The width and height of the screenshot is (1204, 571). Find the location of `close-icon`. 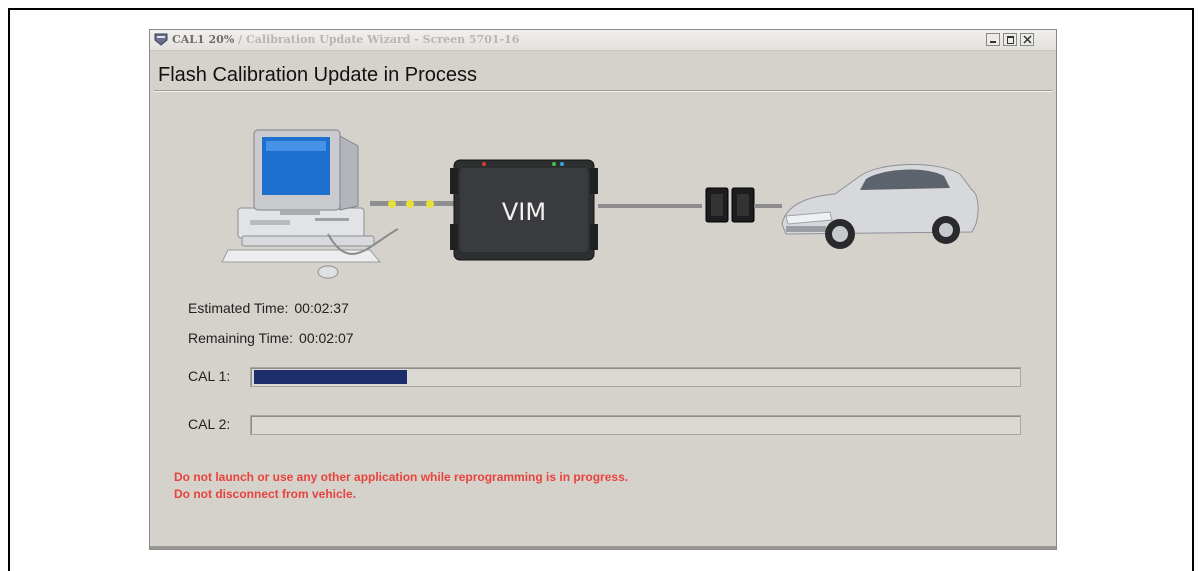

close-icon is located at coordinates (1027, 39).